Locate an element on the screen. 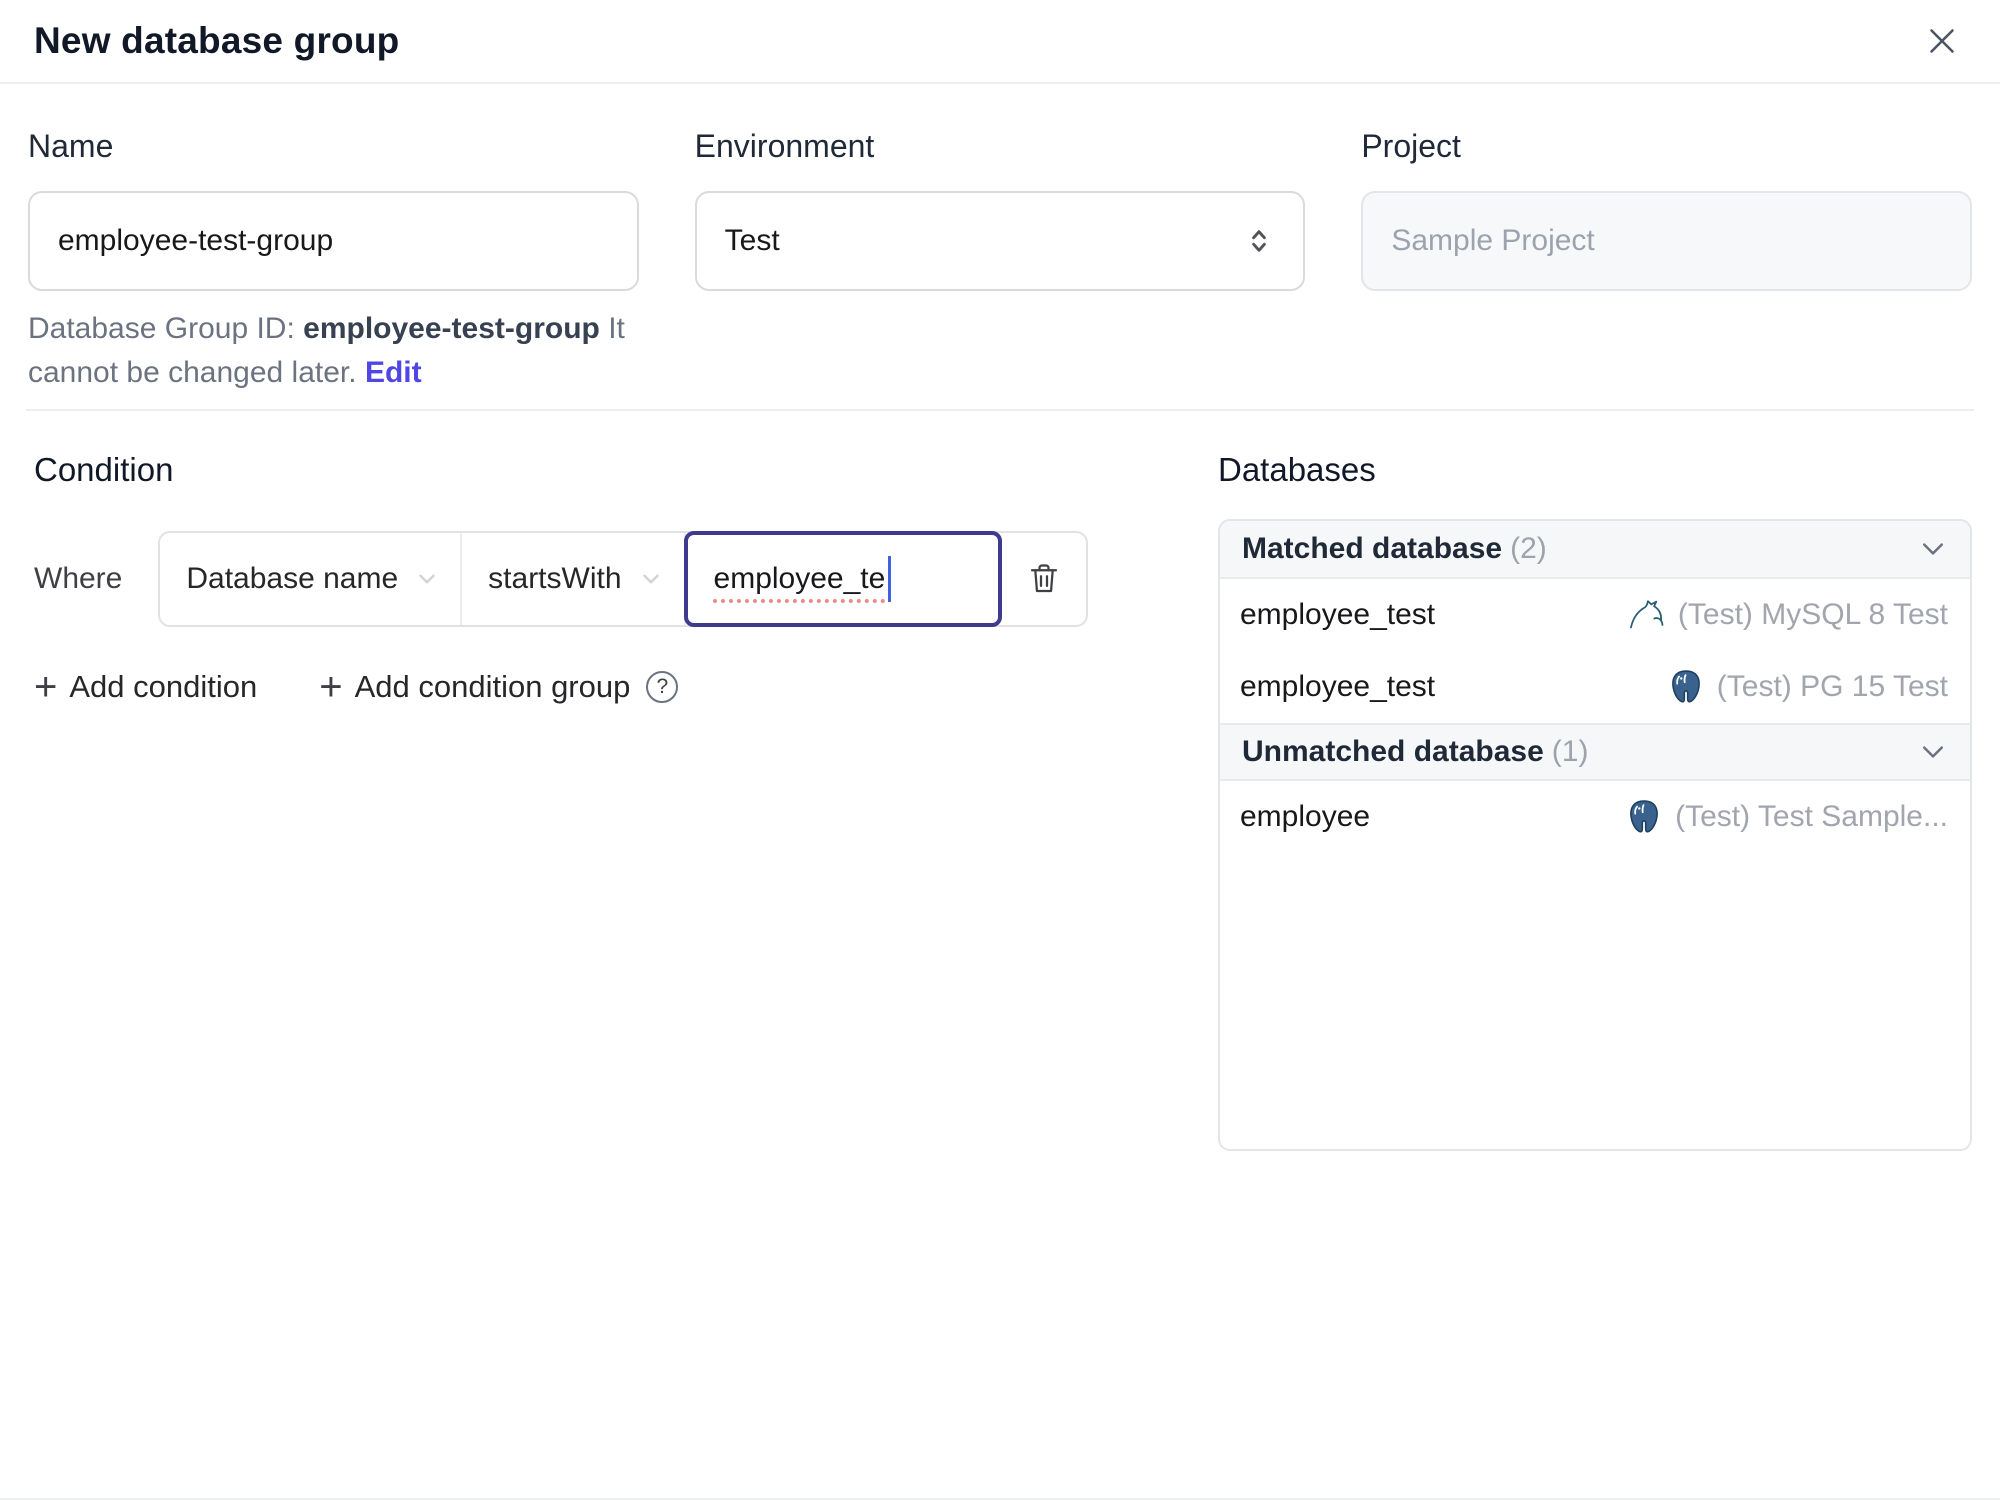 The image size is (2000, 1500). condition-field-select: Database name is located at coordinates (311, 579).